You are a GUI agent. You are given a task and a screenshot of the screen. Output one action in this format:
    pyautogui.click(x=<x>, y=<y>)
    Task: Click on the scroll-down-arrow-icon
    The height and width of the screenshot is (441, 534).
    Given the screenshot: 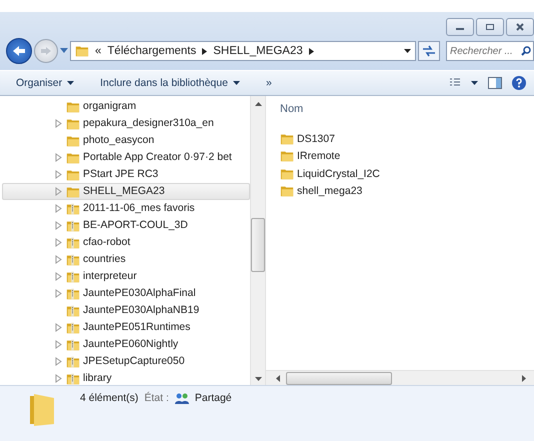 What is the action you would take?
    pyautogui.click(x=258, y=379)
    